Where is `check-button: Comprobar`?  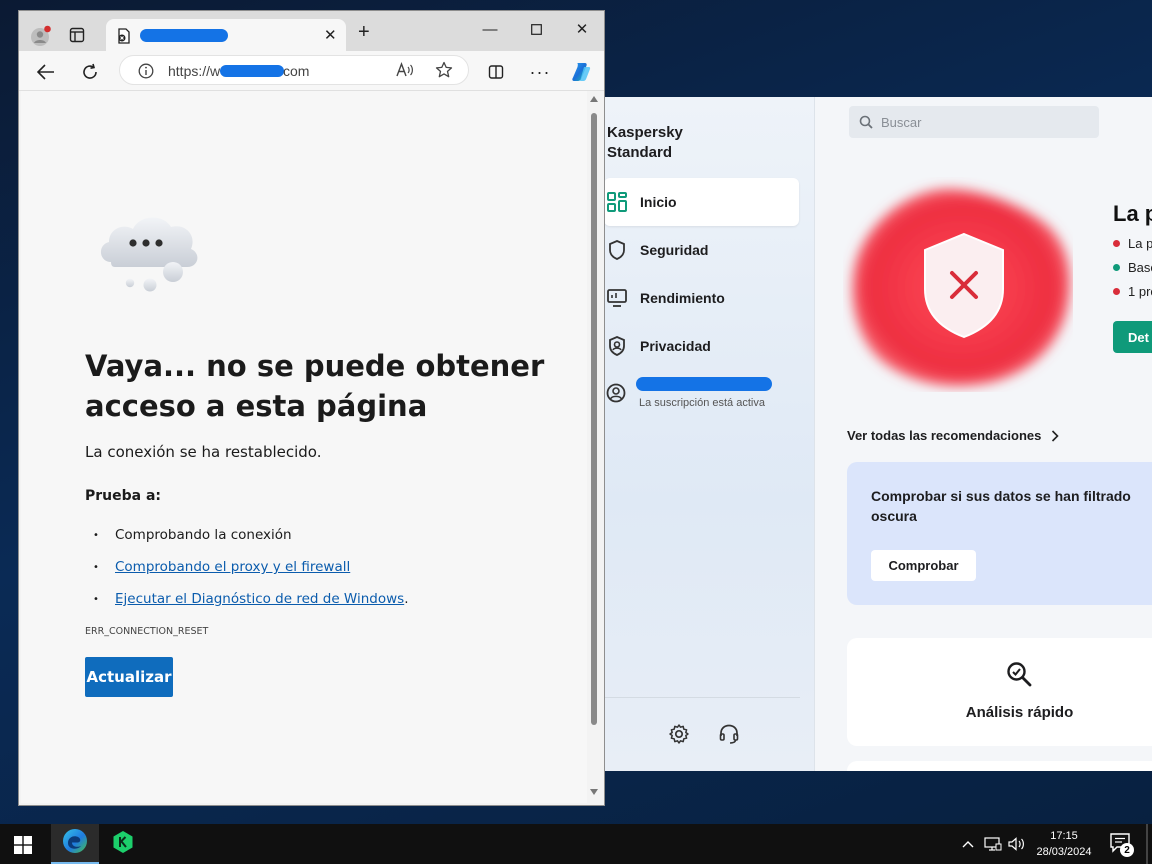
check-button: Comprobar is located at coordinates (923, 565).